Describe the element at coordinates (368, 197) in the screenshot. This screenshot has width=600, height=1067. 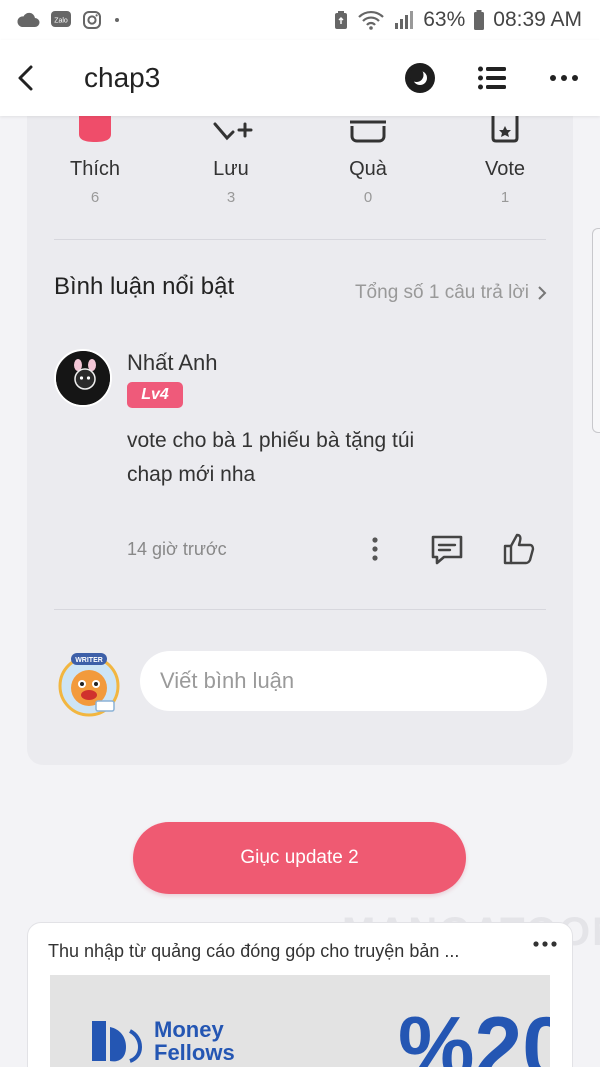
I see `gift-count: 0` at that location.